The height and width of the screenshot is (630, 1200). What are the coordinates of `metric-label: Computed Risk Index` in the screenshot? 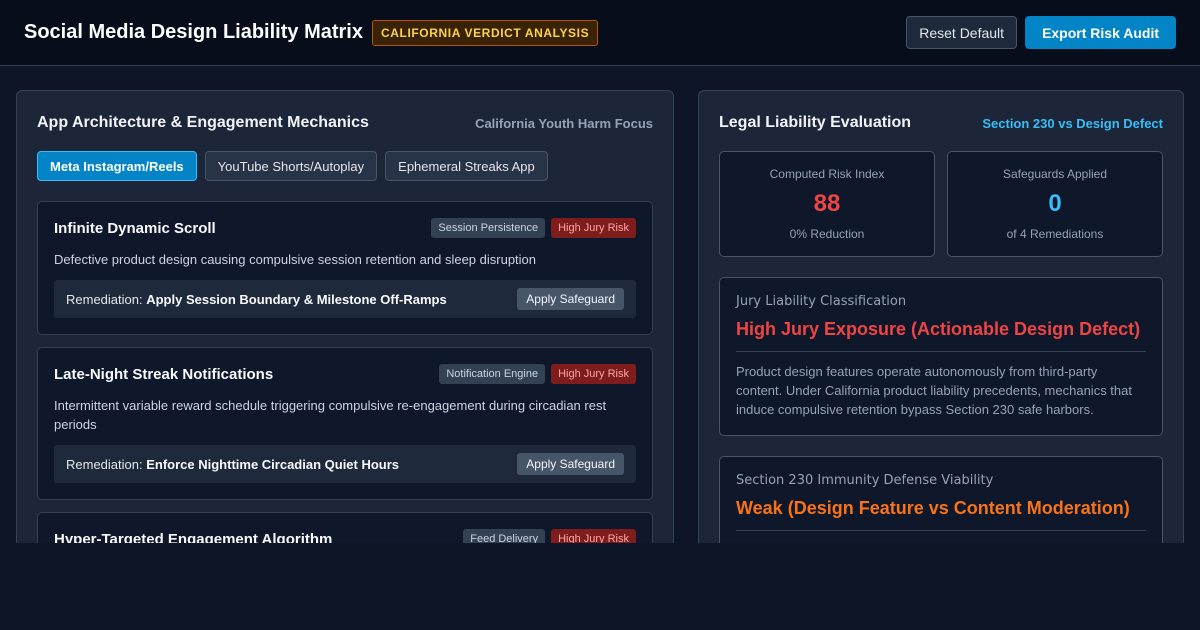 It's located at (827, 174).